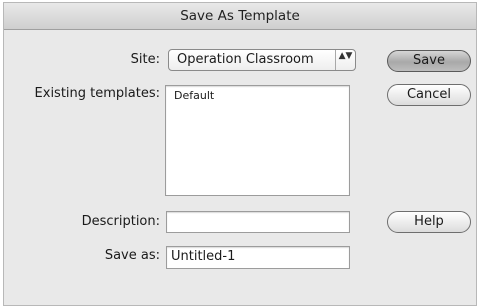  Describe the element at coordinates (145, 59) in the screenshot. I see `site-label: Site:` at that location.